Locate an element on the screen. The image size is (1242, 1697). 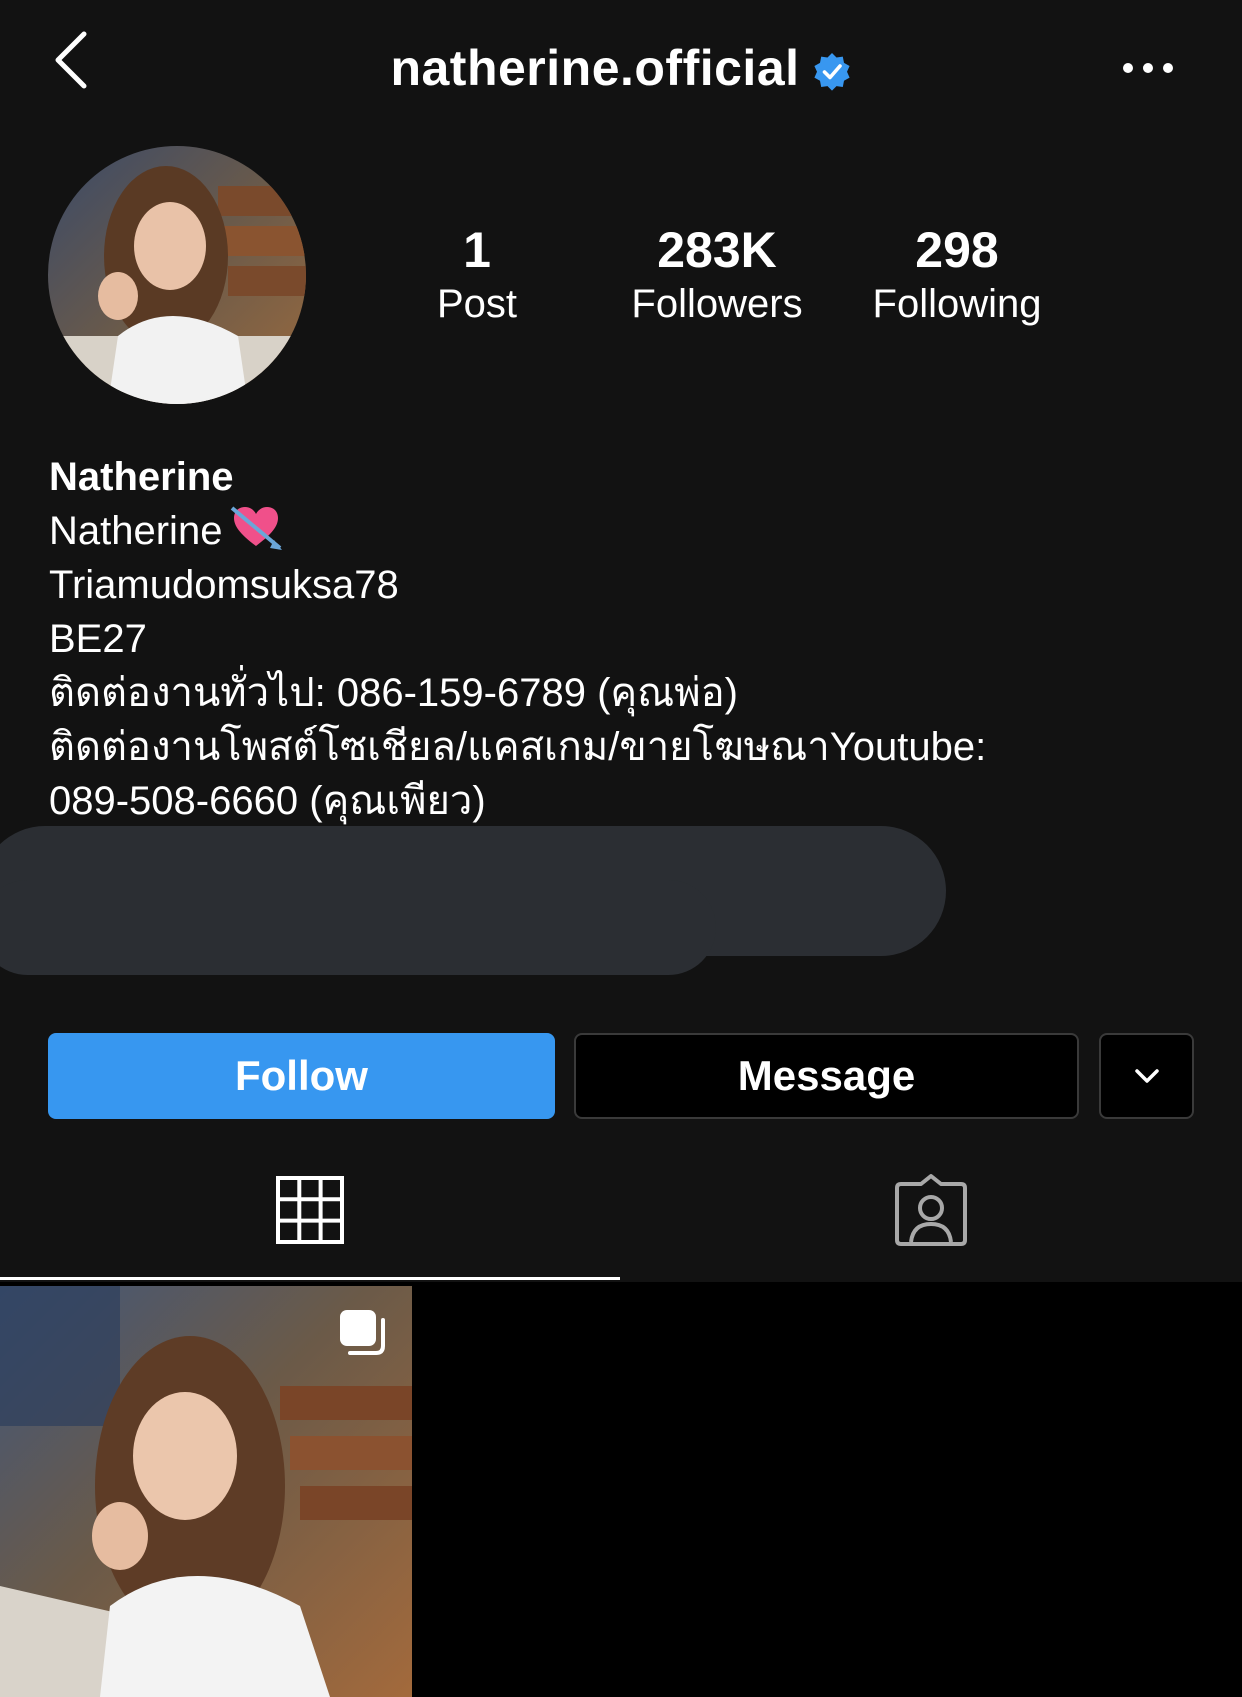
redaction-overlay is located at coordinates (358, 927).